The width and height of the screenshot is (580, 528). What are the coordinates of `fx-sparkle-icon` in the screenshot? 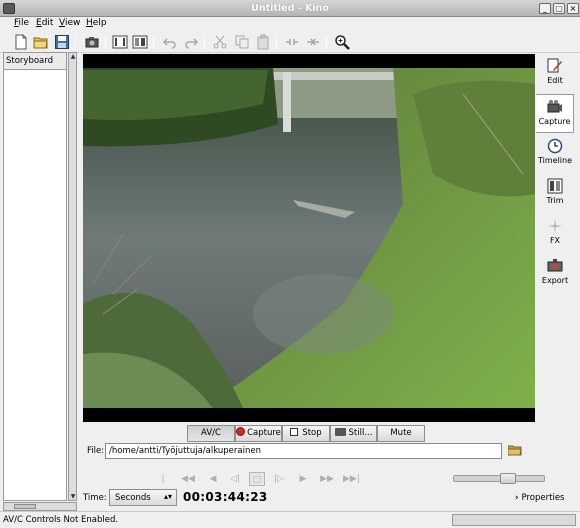 It's located at (555, 226).